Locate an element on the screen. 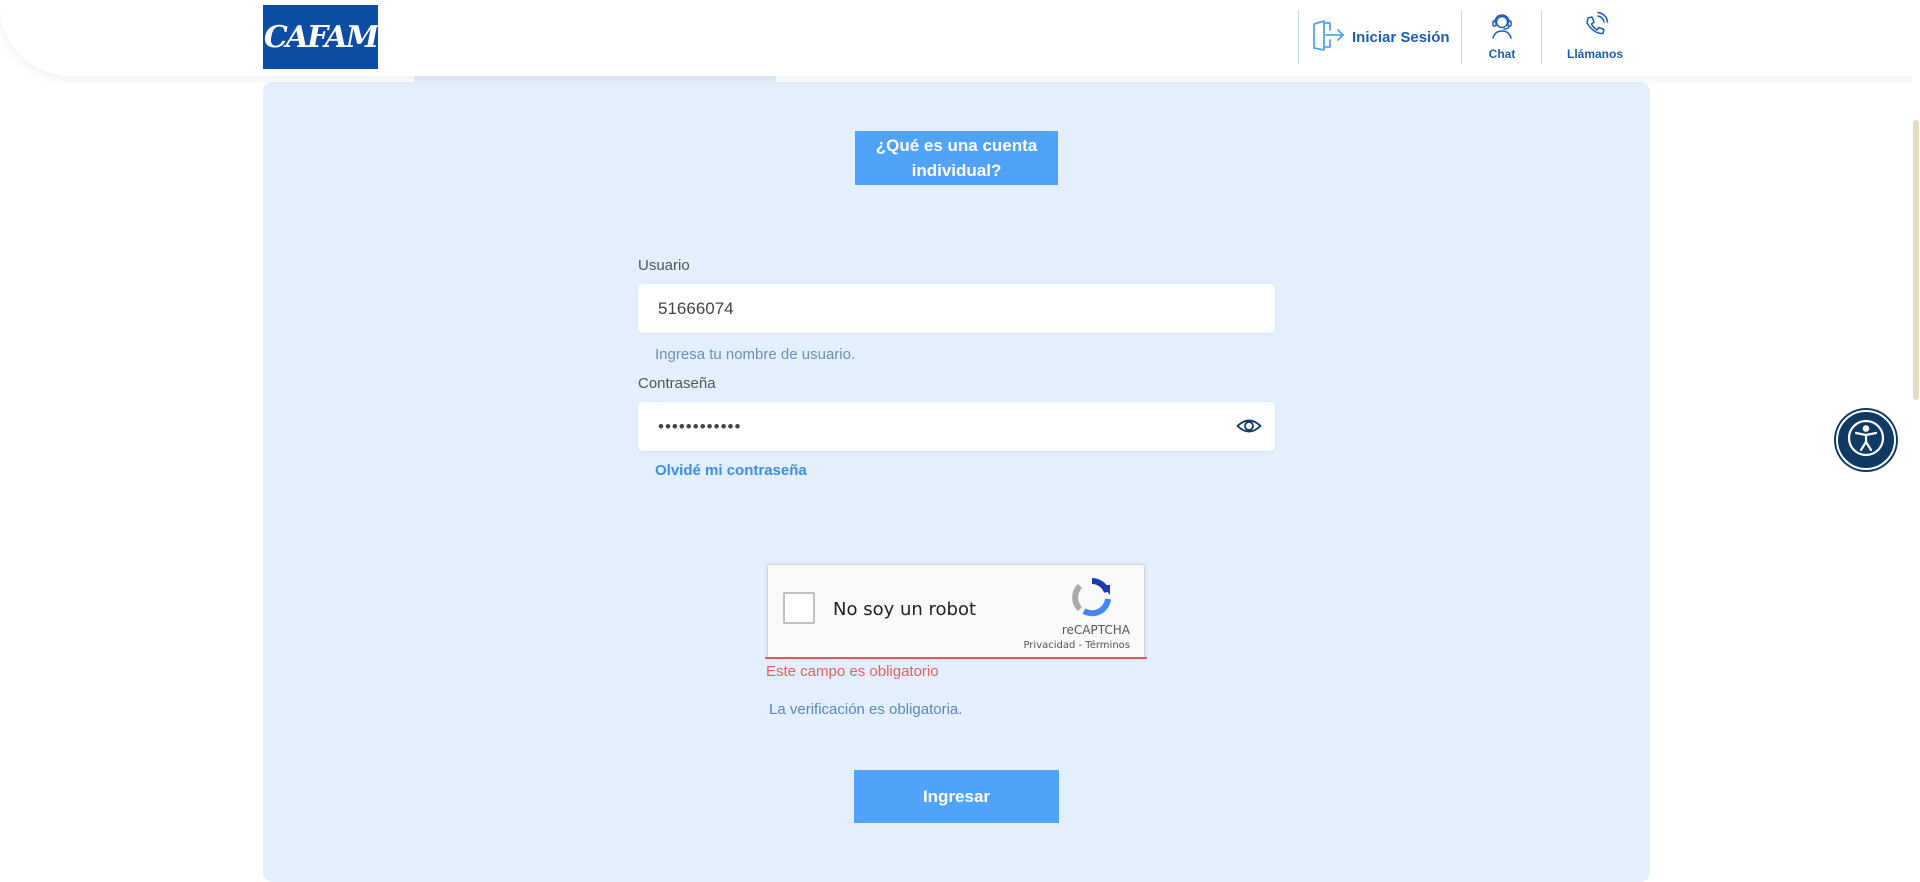 This screenshot has height=882, width=1920. chat-agent-icon is located at coordinates (1502, 27).